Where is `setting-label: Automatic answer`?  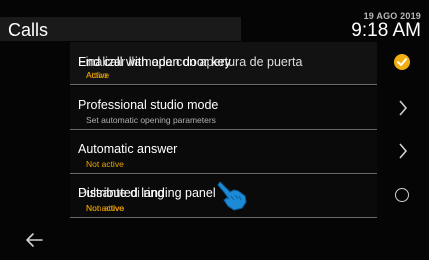
setting-label: Automatic answer is located at coordinates (128, 149).